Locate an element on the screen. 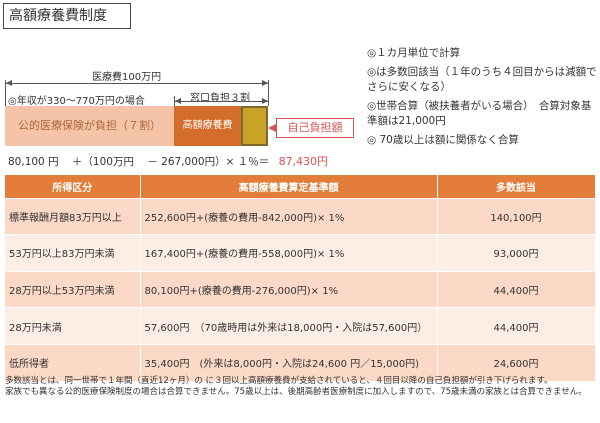 This screenshot has width=600, height=423. table-header-row: 所得区分 高額療養費算定基準額 多数該当 is located at coordinates (300, 186).